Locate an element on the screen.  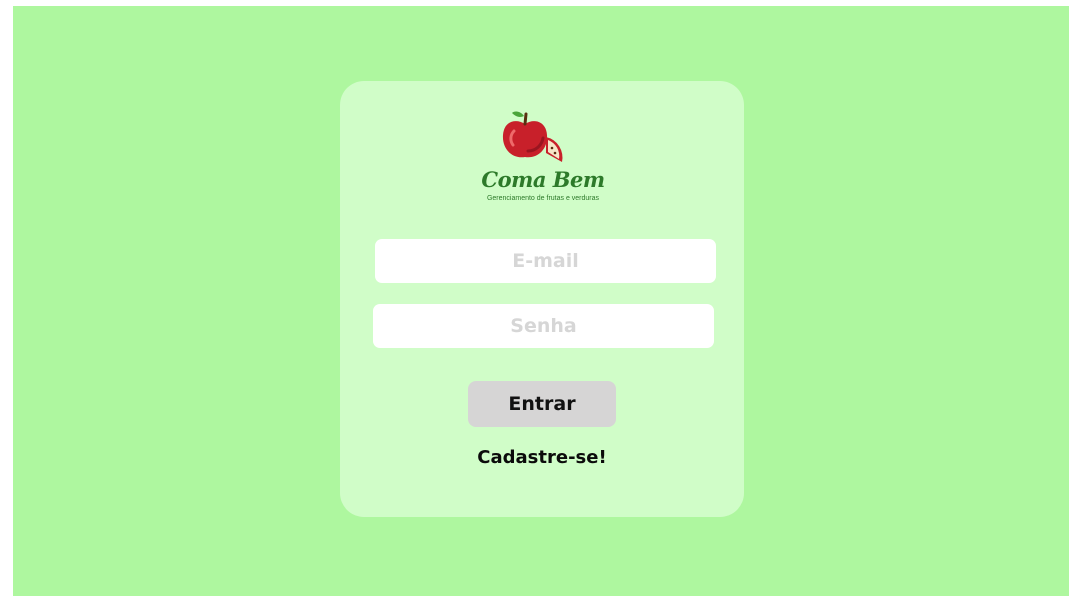
apple-icon is located at coordinates (532, 136).